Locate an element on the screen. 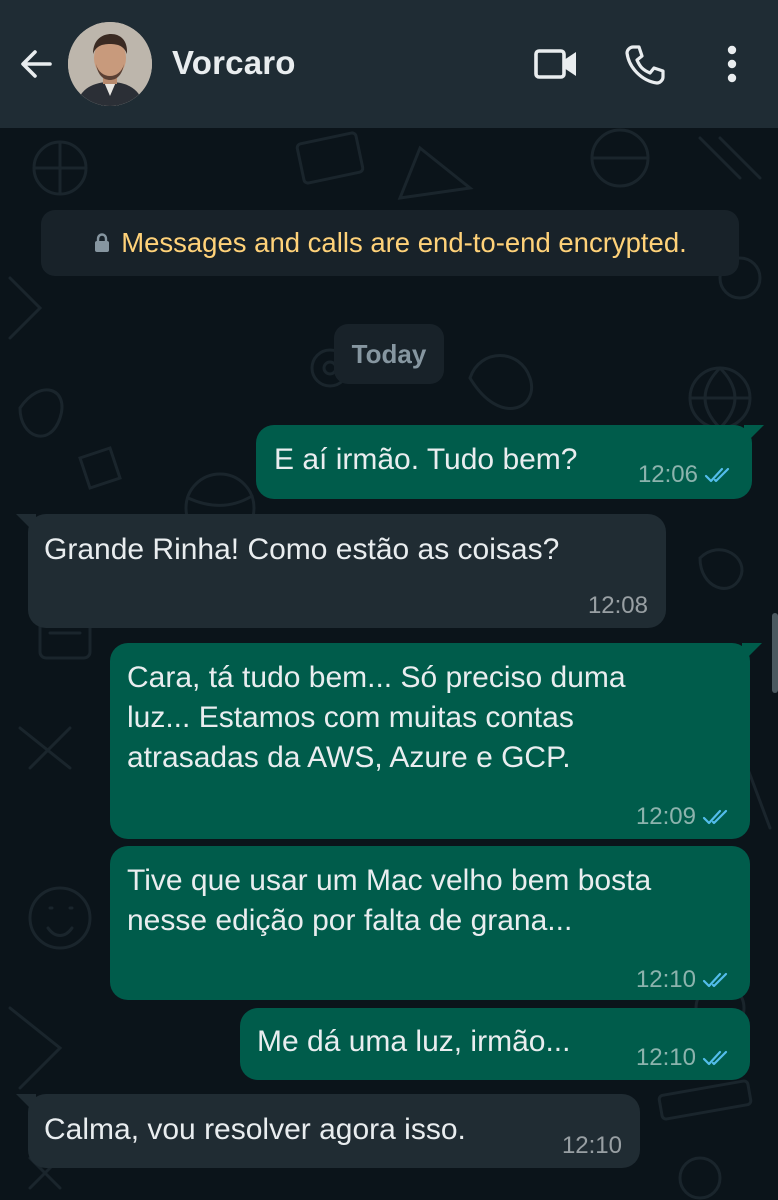 The width and height of the screenshot is (778, 1200). lock-icon is located at coordinates (102, 243).